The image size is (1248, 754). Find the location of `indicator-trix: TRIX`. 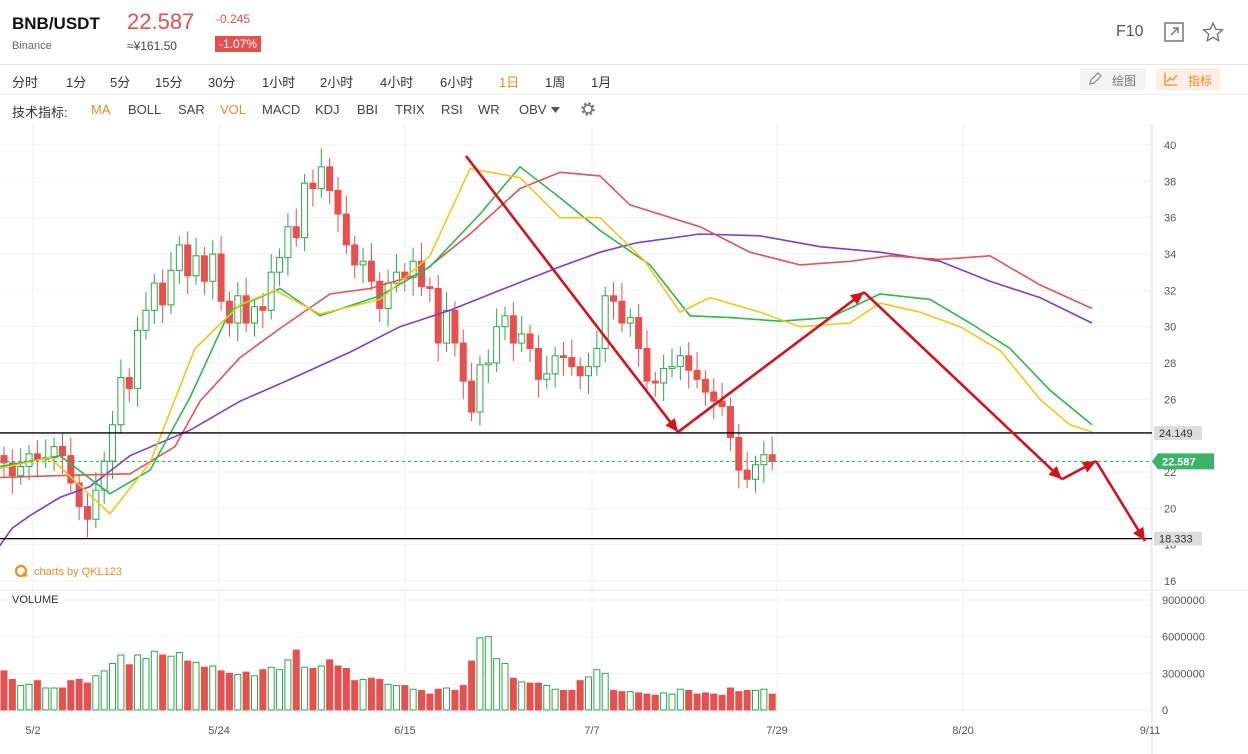

indicator-trix: TRIX is located at coordinates (410, 109).